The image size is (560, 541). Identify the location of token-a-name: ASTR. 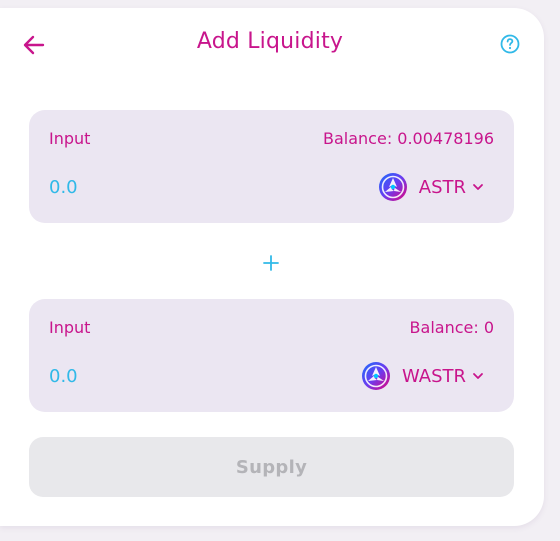
(442, 187).